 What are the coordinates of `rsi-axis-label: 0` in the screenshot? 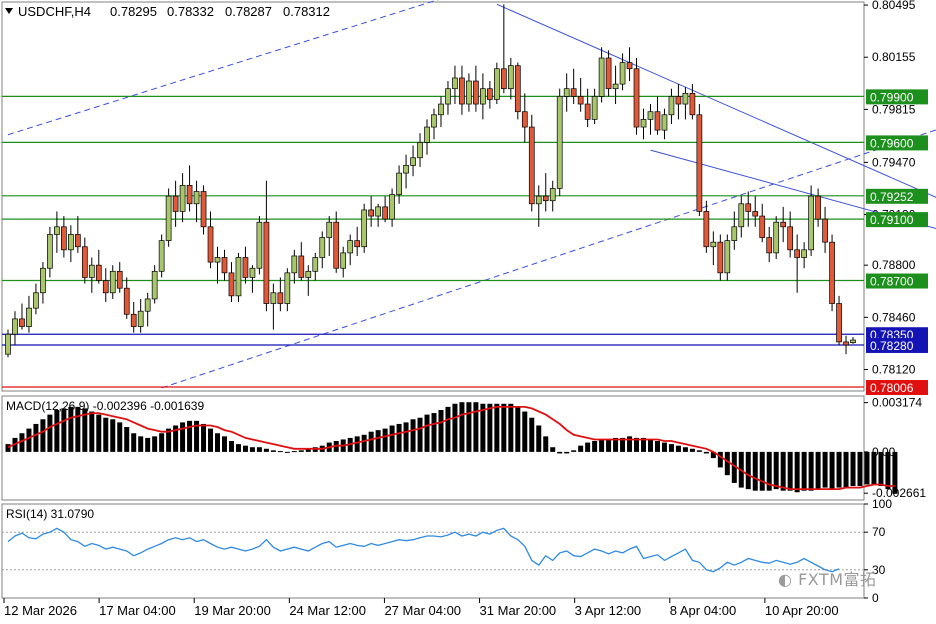 It's located at (875, 598).